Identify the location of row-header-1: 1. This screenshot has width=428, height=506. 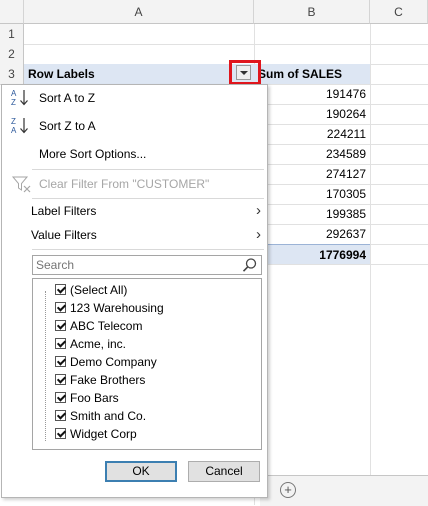
(12, 34).